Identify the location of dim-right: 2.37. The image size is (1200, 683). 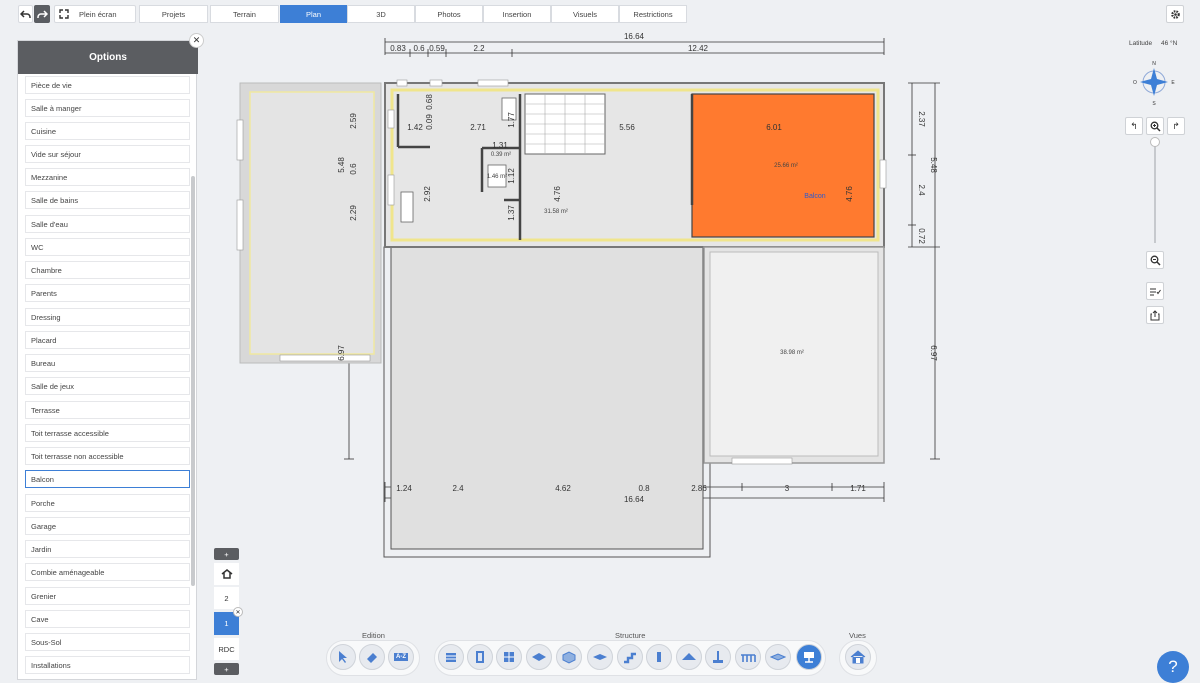
(921, 119).